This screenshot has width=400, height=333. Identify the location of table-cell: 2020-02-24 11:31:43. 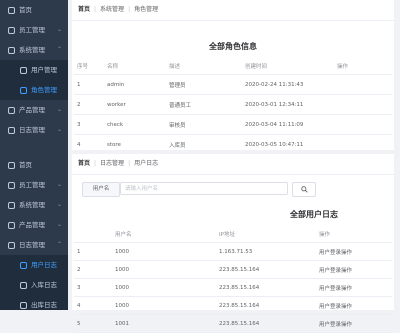
(288, 84).